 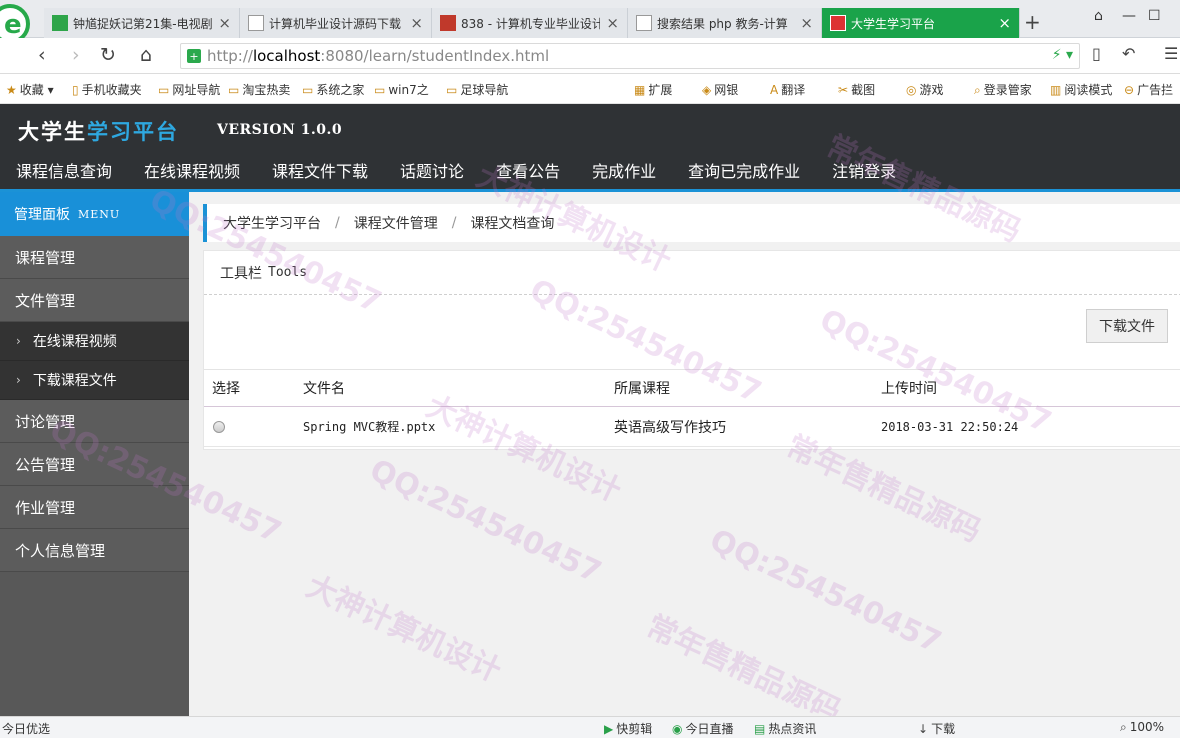 What do you see at coordinates (396, 223) in the screenshot?
I see `breadcrumb-item: 课程文件管理` at bounding box center [396, 223].